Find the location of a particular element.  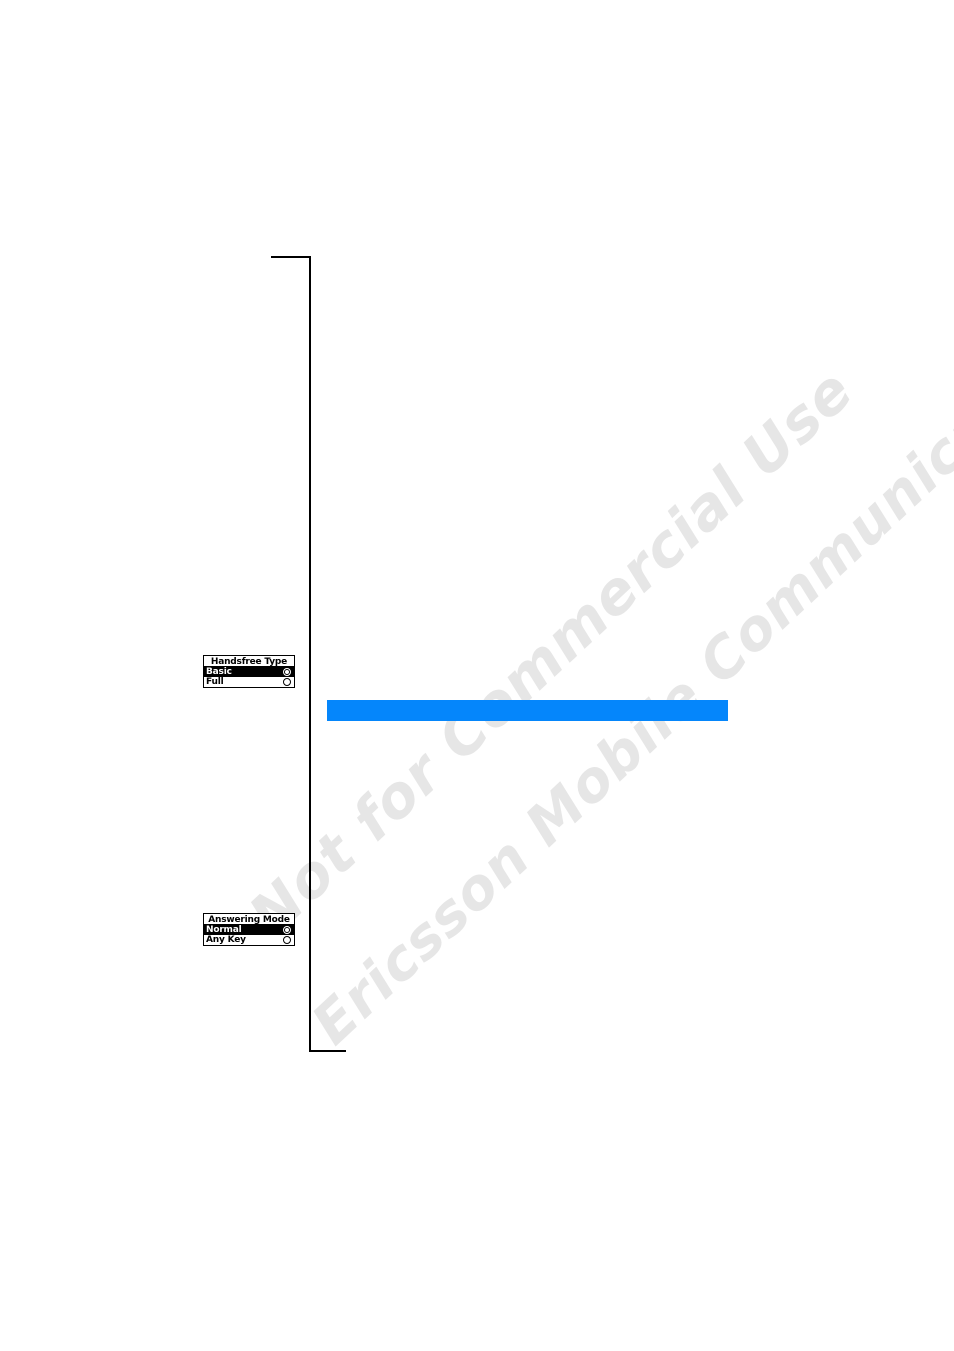

lcd-screen-answering-mode: Answering Mode Normal Any Key is located at coordinates (249, 929).